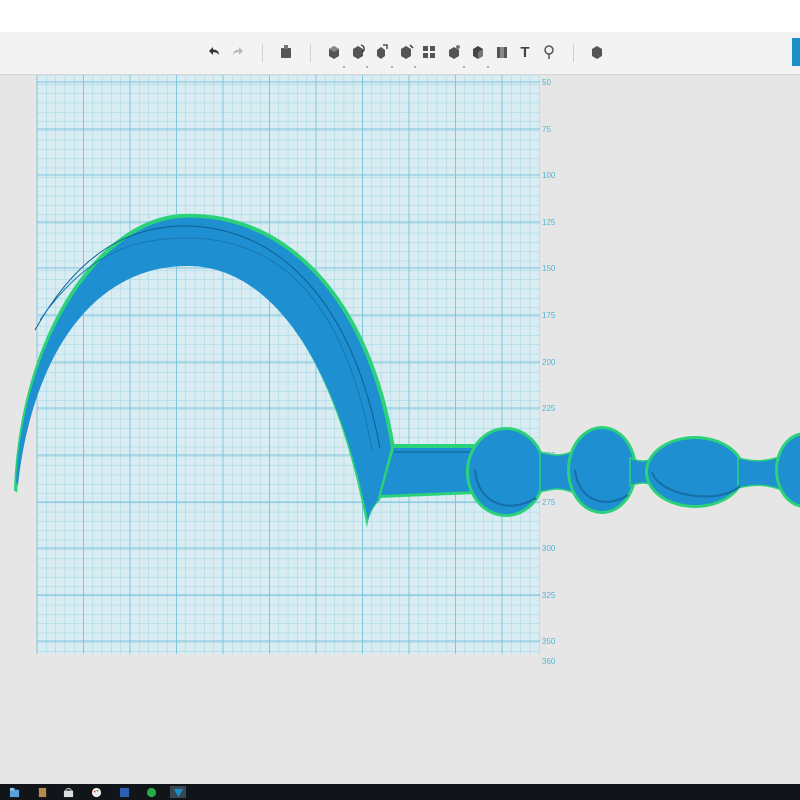 Image resolution: width=800 pixels, height=800 pixels. I want to click on grid-tick-label: 300, so click(549, 548).